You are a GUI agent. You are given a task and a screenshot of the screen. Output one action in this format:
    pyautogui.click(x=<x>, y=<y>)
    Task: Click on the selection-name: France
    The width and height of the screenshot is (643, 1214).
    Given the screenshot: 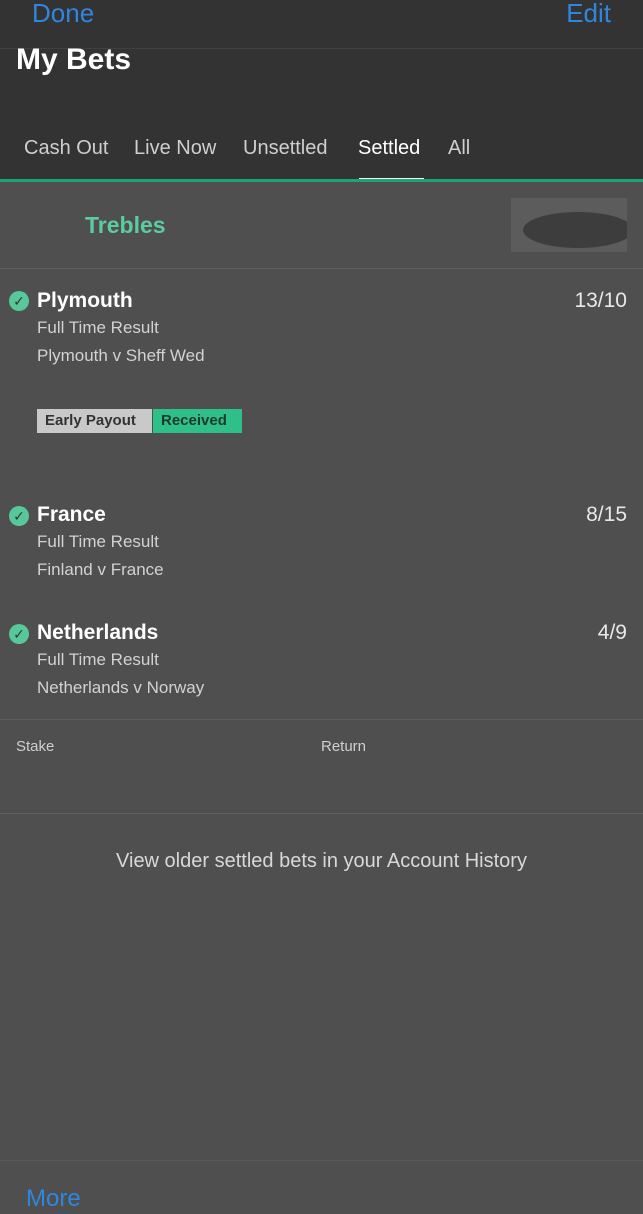 What is the action you would take?
    pyautogui.click(x=71, y=514)
    